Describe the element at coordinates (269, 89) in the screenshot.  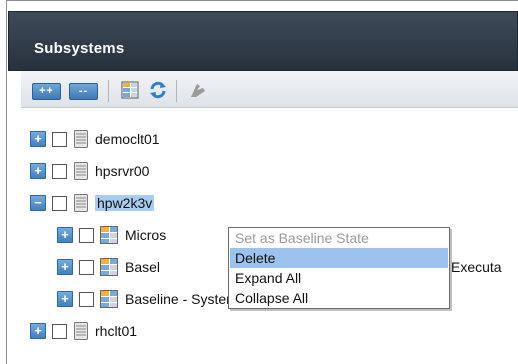
I see `toolbar: ++ --` at that location.